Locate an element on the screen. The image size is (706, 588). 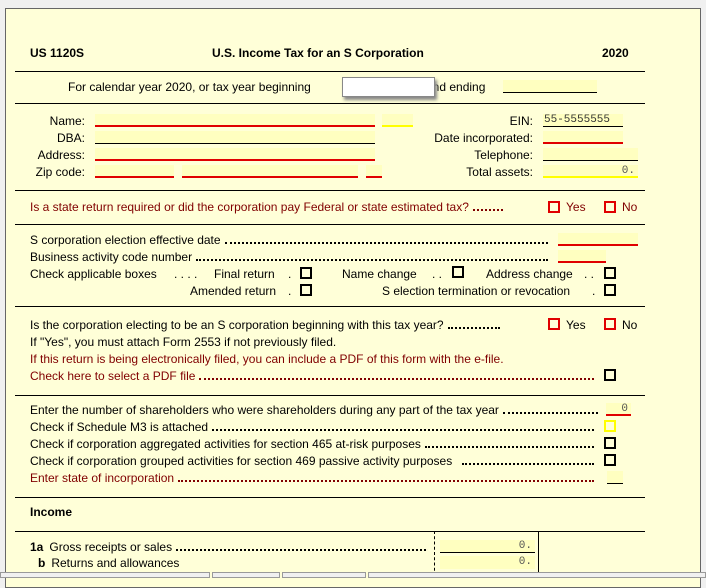
line-label: Gross receipts or sales is located at coordinates (111, 547).